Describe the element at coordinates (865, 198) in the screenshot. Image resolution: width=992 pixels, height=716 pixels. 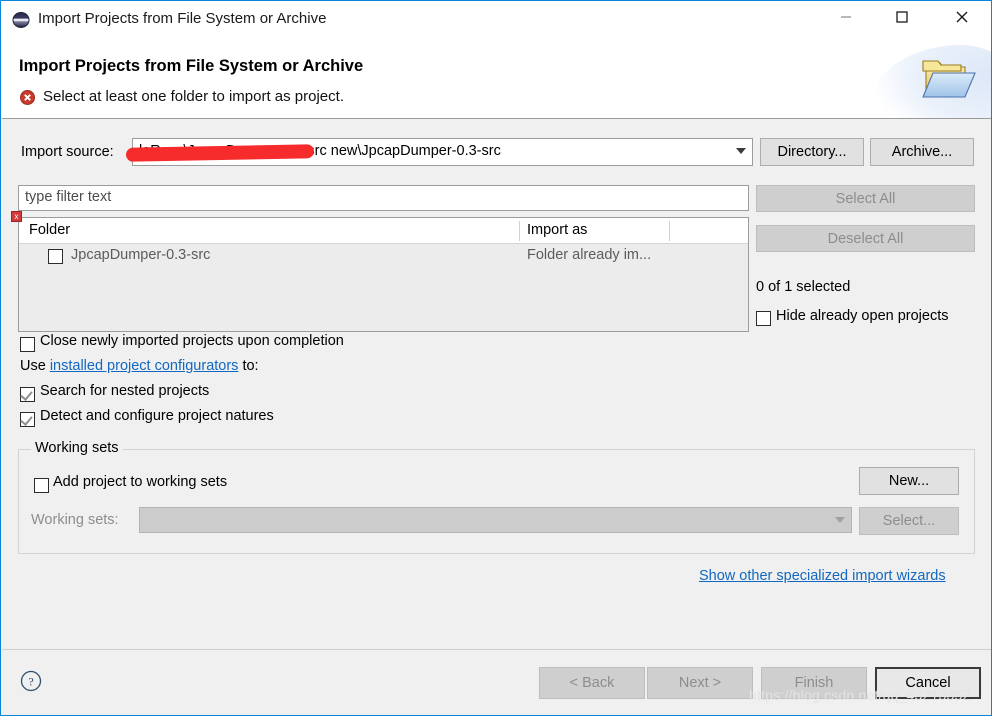
I see `select-all-button: Select All` at that location.